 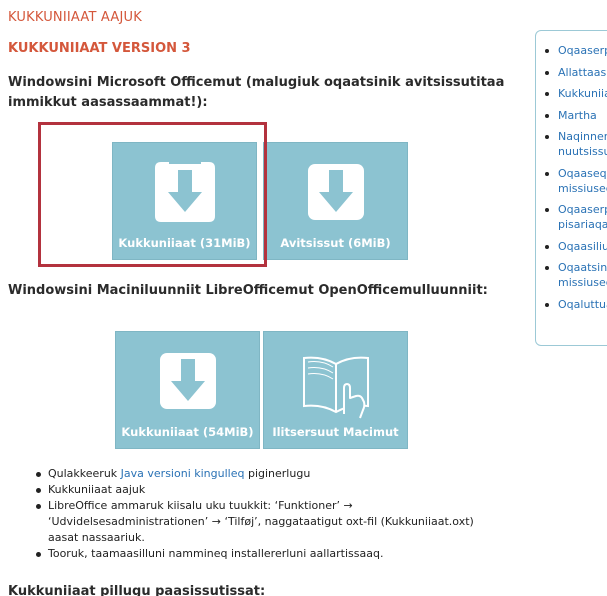 I want to click on open-book-hand-icon, so click(x=336, y=382).